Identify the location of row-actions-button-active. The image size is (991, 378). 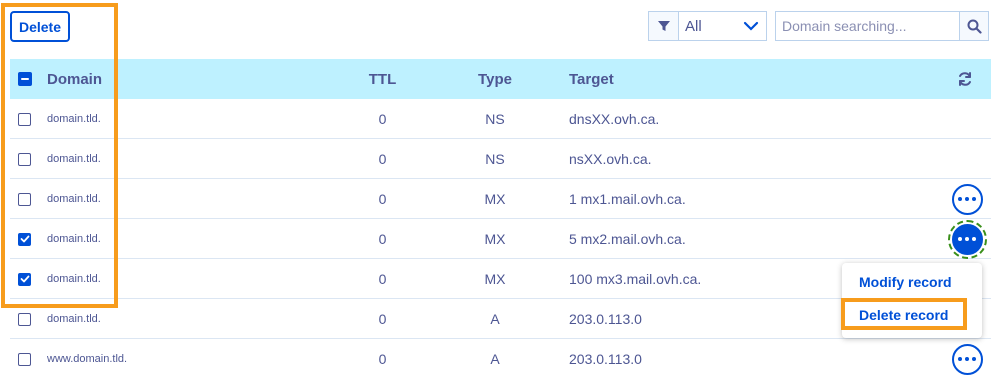
(967, 239).